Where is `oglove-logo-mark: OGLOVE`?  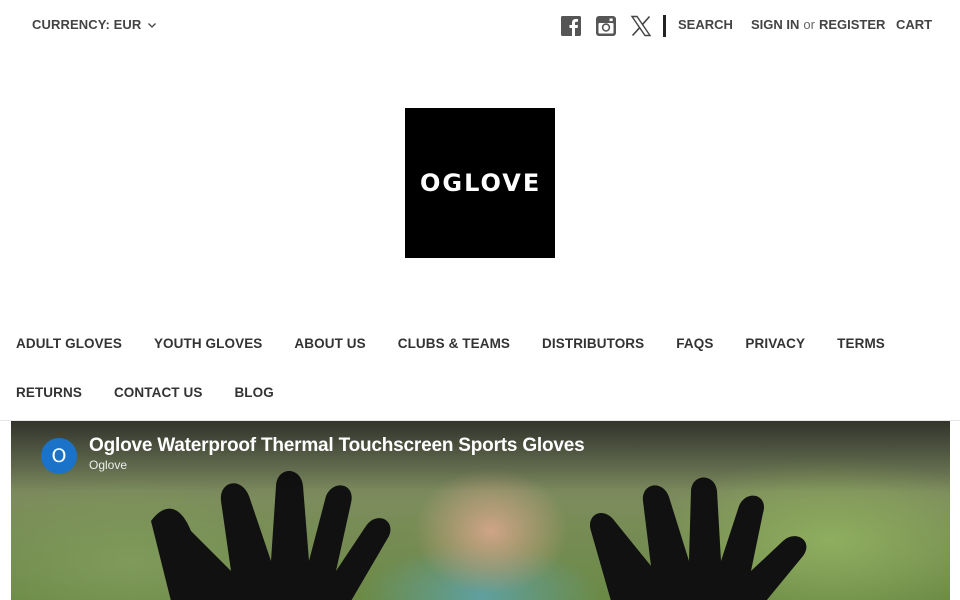
oglove-logo-mark: OGLOVE is located at coordinates (480, 183).